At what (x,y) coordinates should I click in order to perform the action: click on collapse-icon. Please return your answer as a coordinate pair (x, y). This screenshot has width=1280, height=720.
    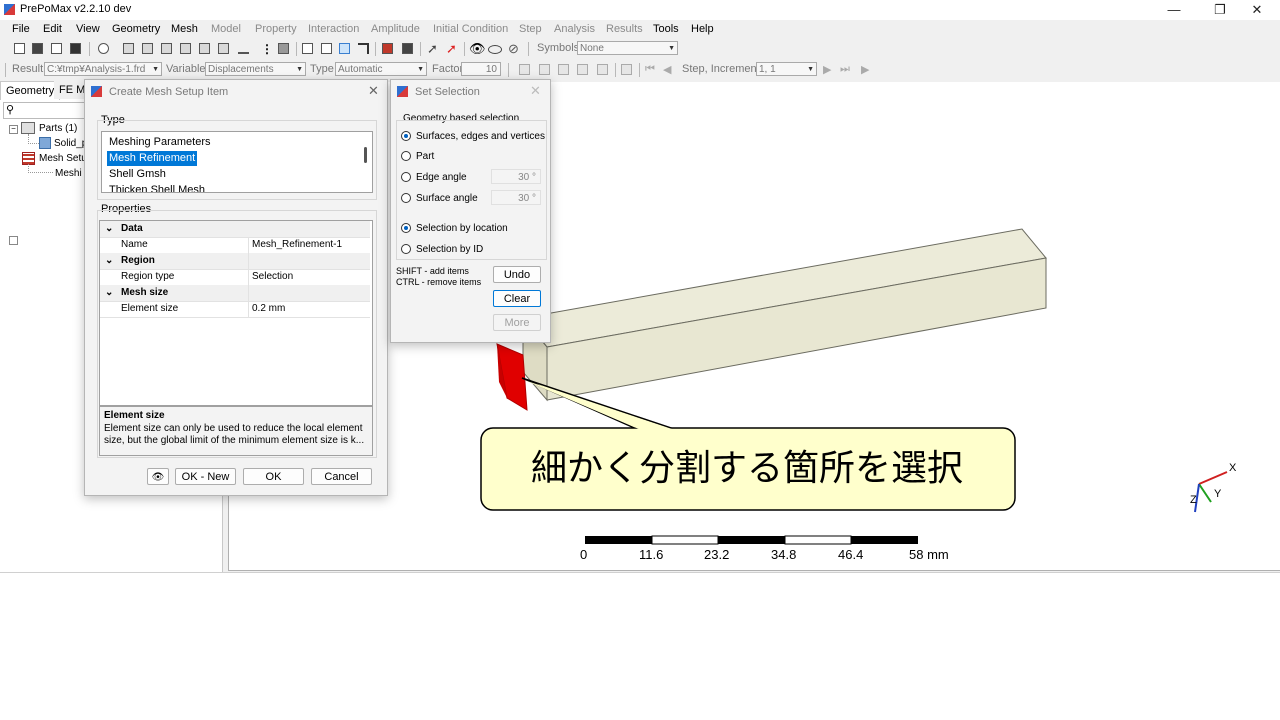
    Looking at the image, I should click on (13, 240).